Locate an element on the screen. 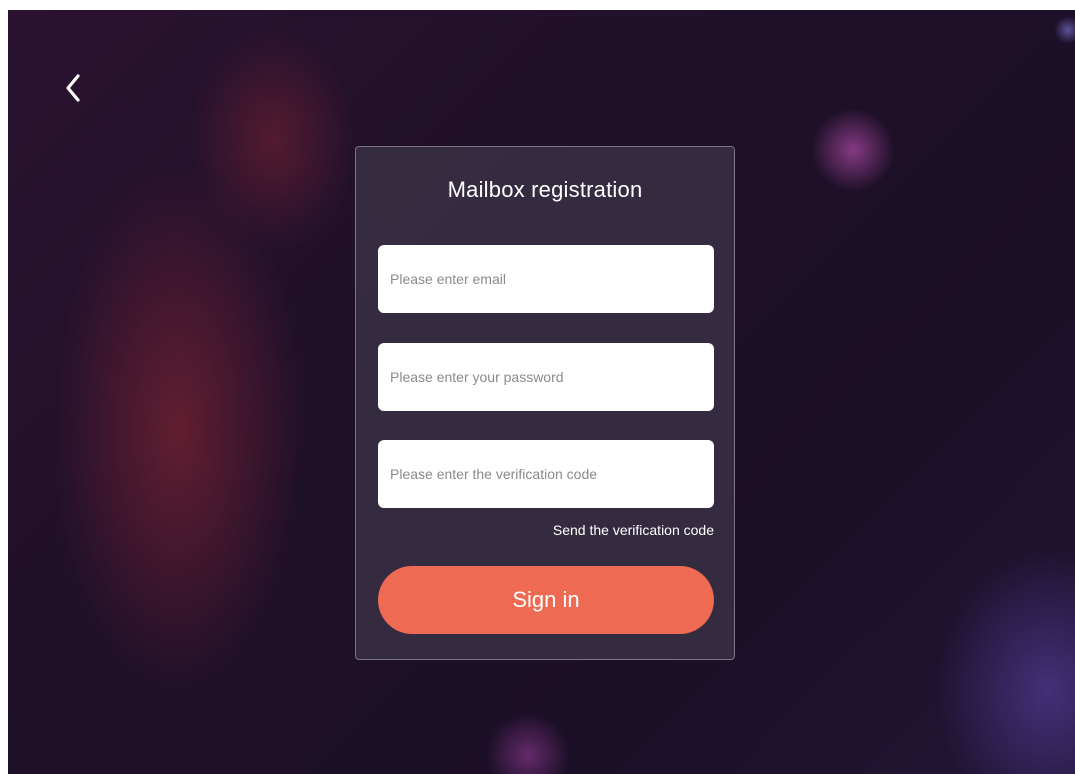  verification-code-field-container is located at coordinates (546, 474).